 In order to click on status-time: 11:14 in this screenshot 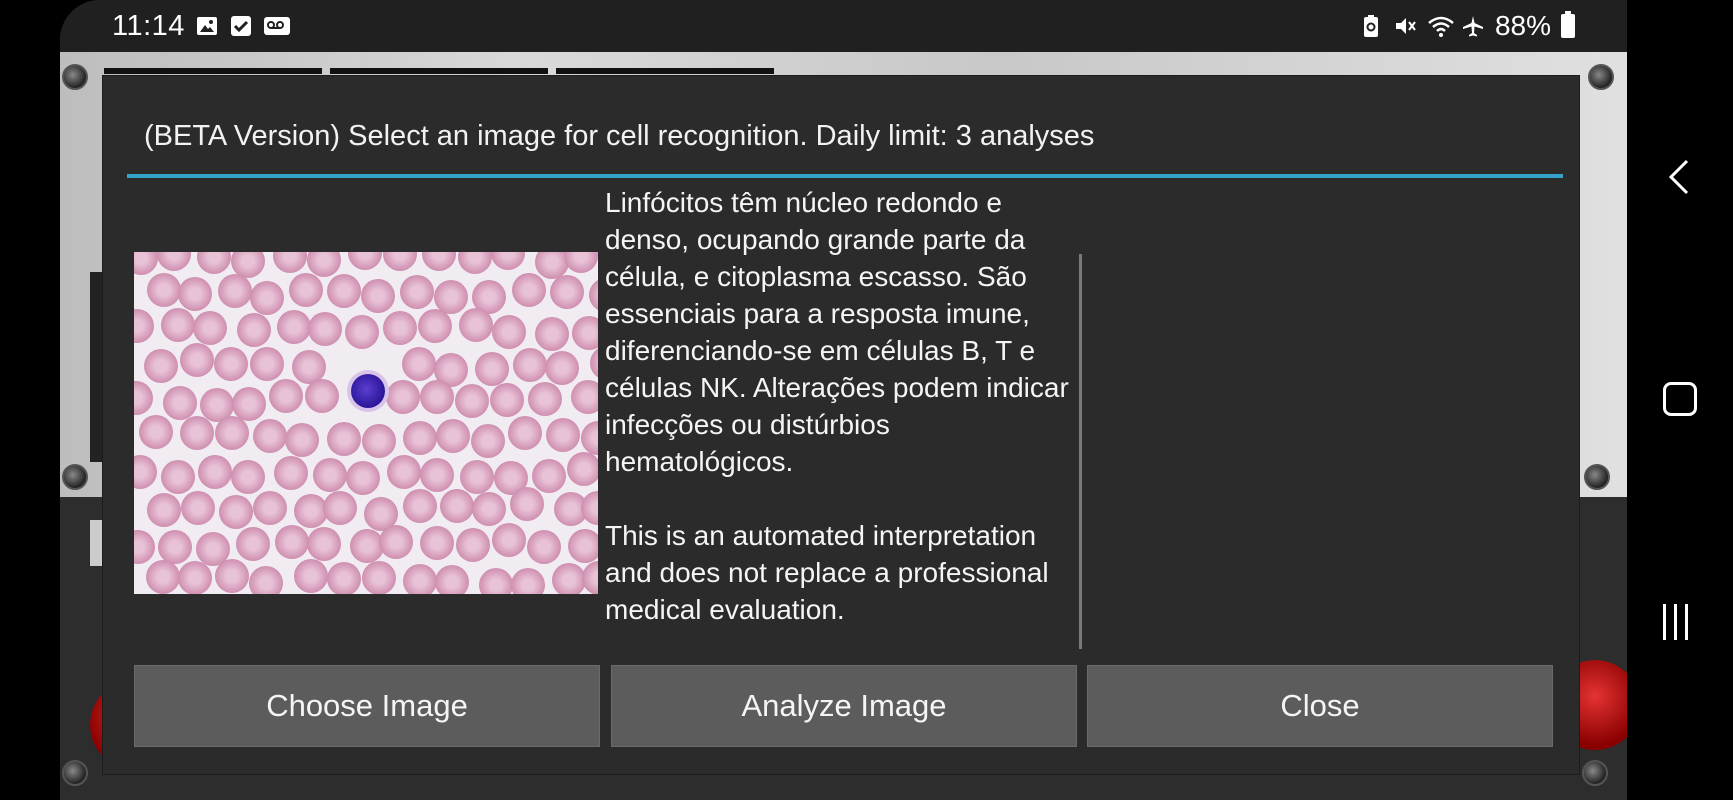, I will do `click(148, 25)`.